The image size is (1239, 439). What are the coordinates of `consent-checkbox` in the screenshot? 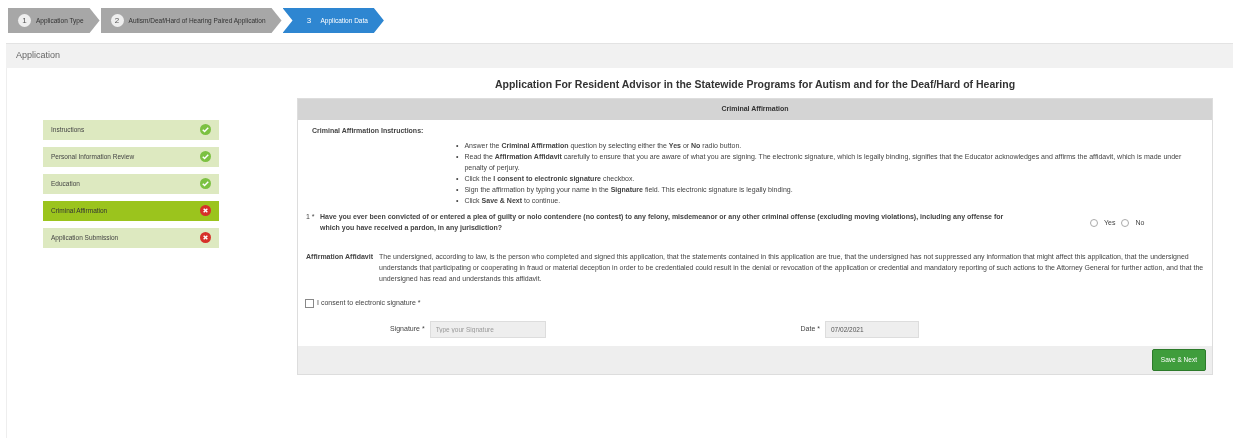 It's located at (309, 303).